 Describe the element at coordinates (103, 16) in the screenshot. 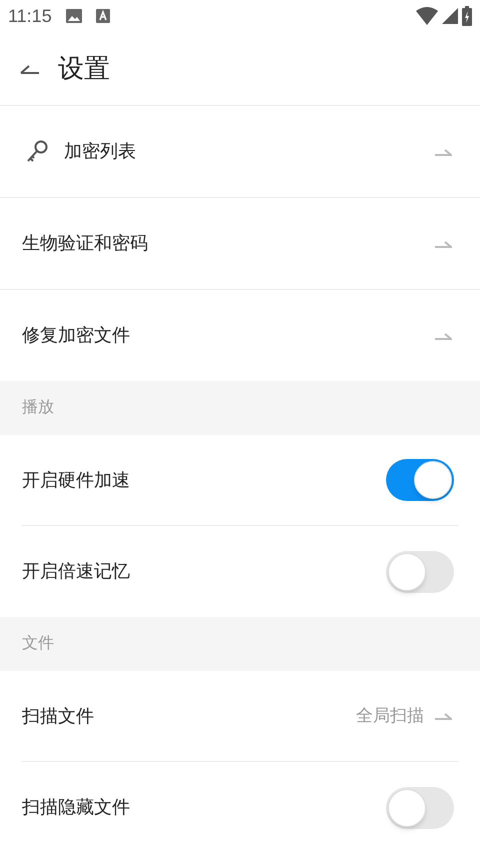

I see `notification-icon` at that location.